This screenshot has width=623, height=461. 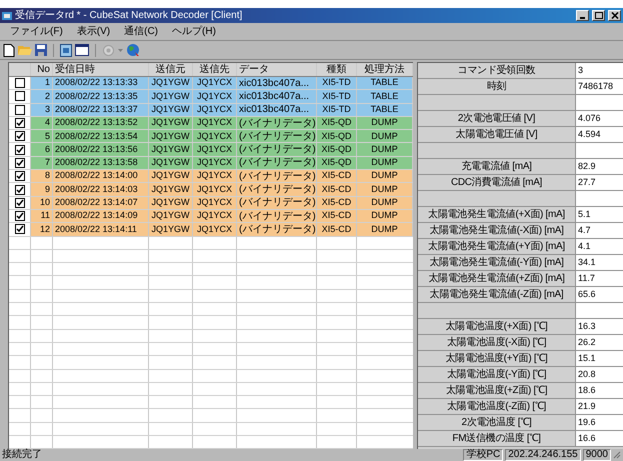 I want to click on table-row: 4 2008/02/22 13:13:52 JQ1YGW JQ1YCX (バイナリデータ) XI5-QD DUMP, so click(x=211, y=123).